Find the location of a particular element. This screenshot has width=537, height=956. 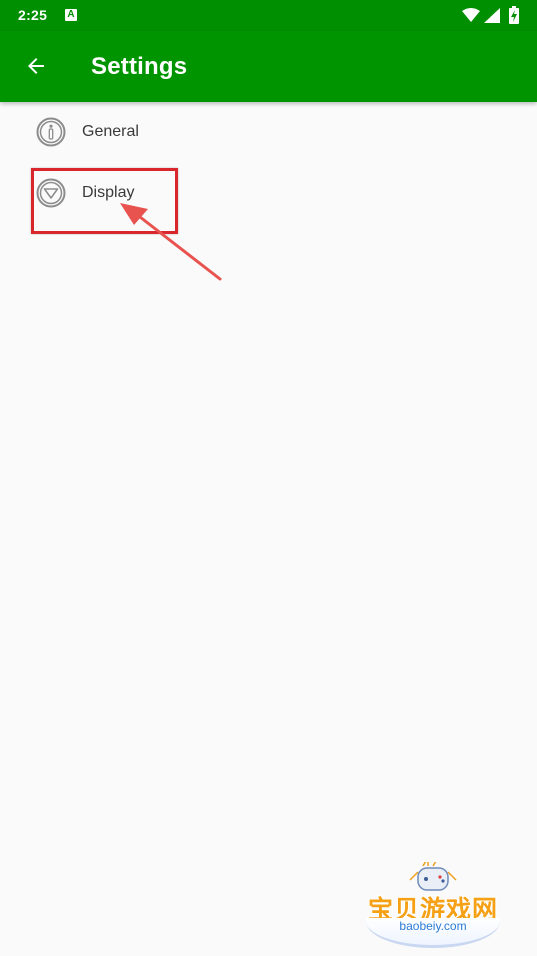

notification-letter: A is located at coordinates (71, 14).